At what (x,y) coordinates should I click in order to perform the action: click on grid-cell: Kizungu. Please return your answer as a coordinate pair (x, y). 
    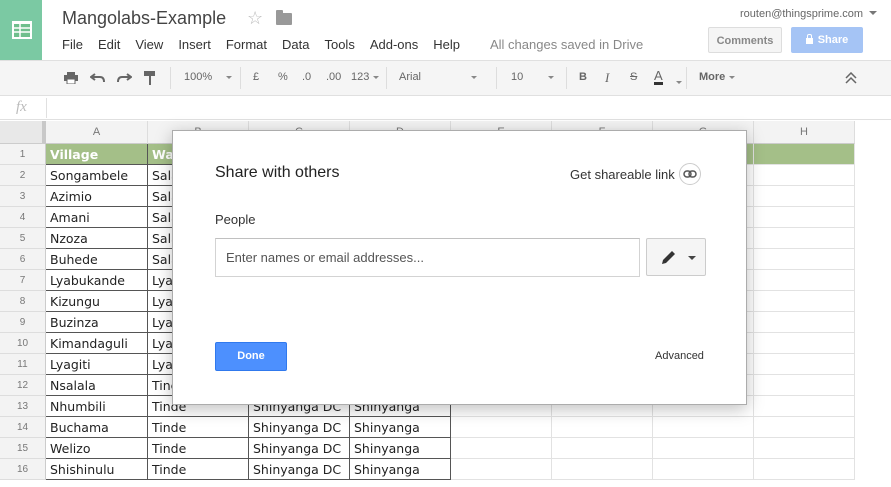
    Looking at the image, I should click on (97, 301).